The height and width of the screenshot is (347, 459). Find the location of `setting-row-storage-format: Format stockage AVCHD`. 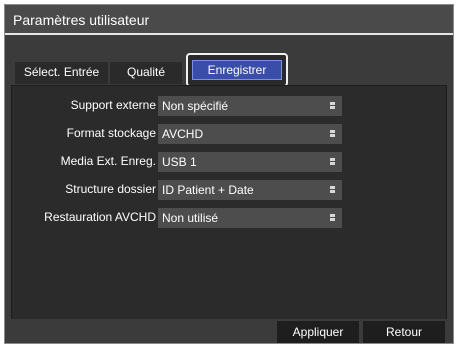

setting-row-storage-format: Format stockage AVCHD is located at coordinates (229, 134).